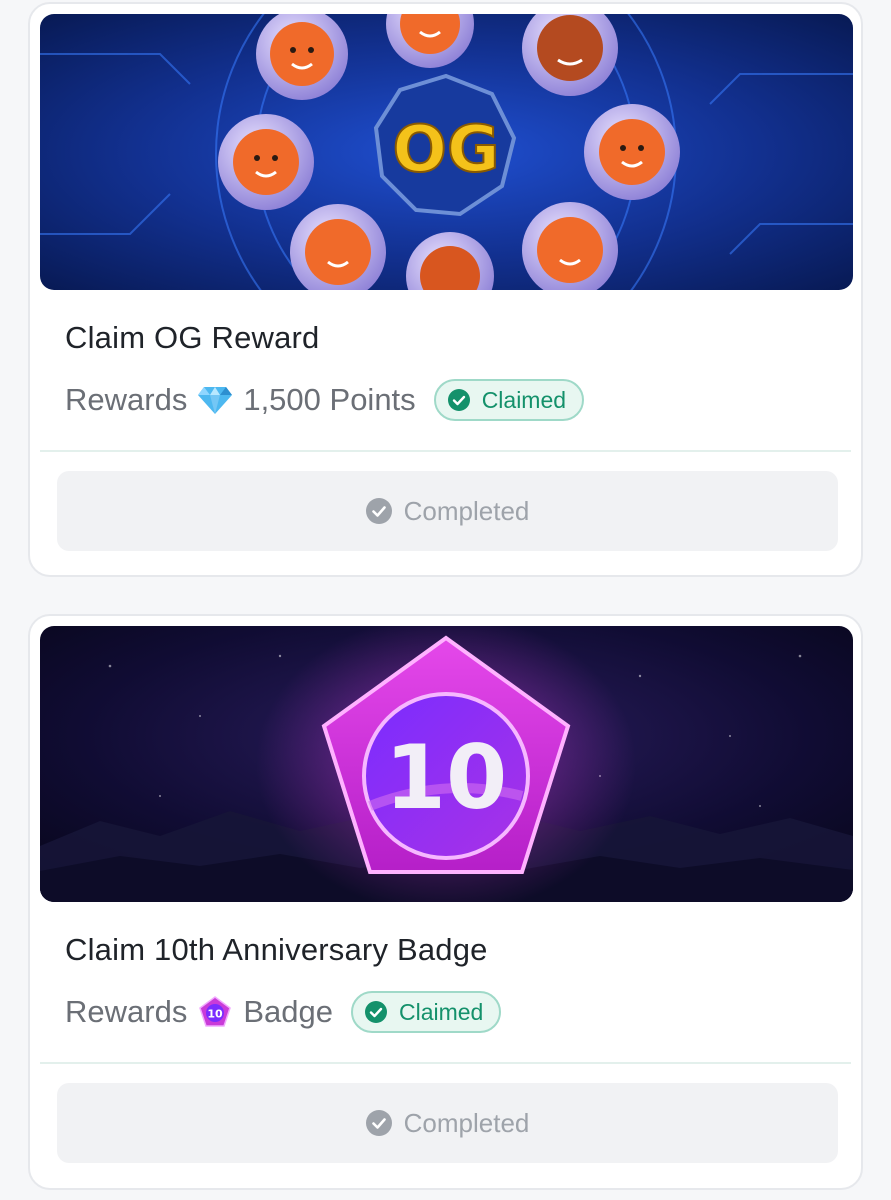 This screenshot has width=891, height=1200. I want to click on svg-text: 10, so click(216, 1014).